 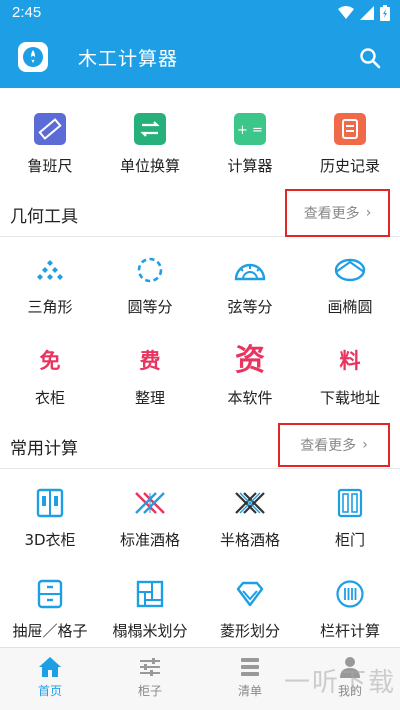 I want to click on watermark: 一听下载, so click(x=339, y=683).